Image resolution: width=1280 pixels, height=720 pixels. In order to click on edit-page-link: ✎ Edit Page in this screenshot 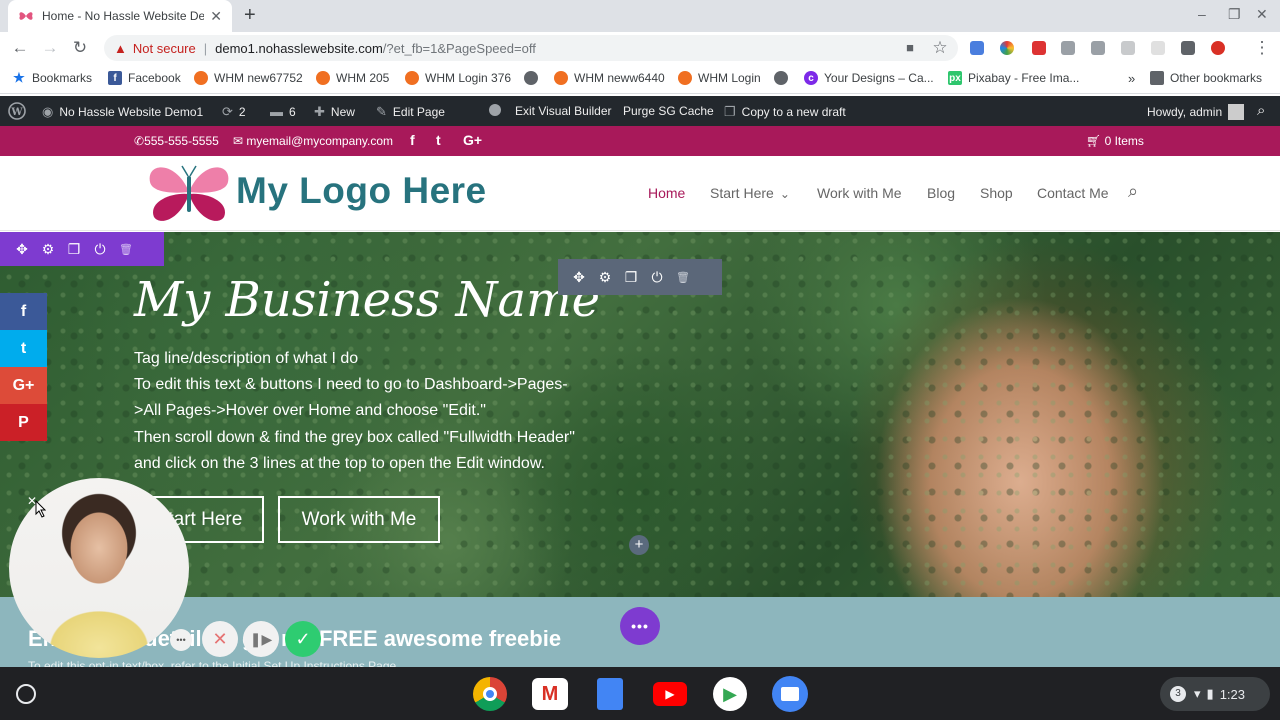, I will do `click(410, 112)`.